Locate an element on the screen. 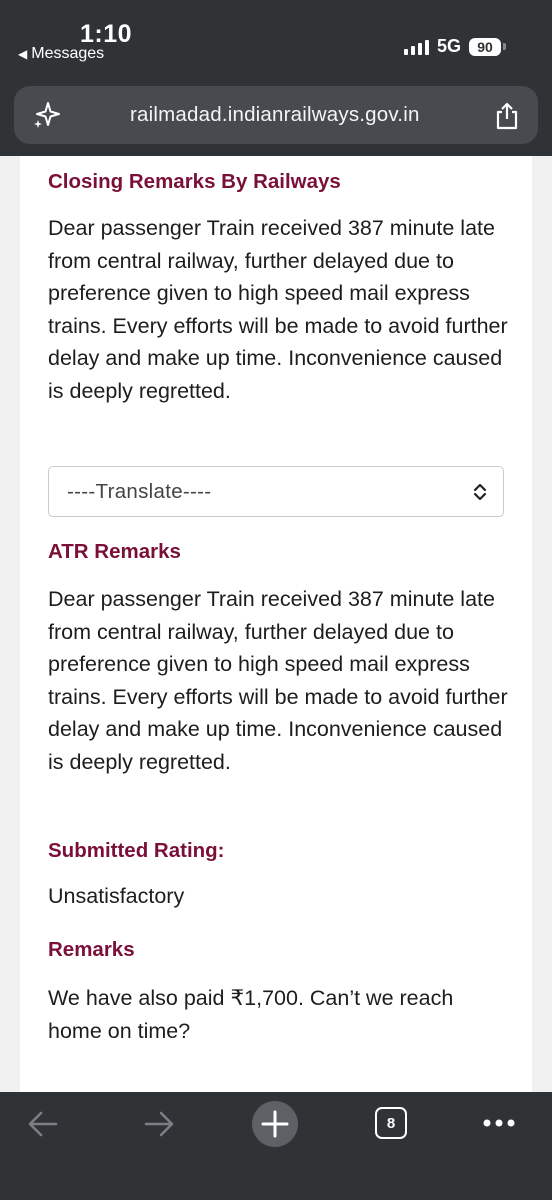 The height and width of the screenshot is (1200, 552). translate-select: ----Translate---- is located at coordinates (276, 491).